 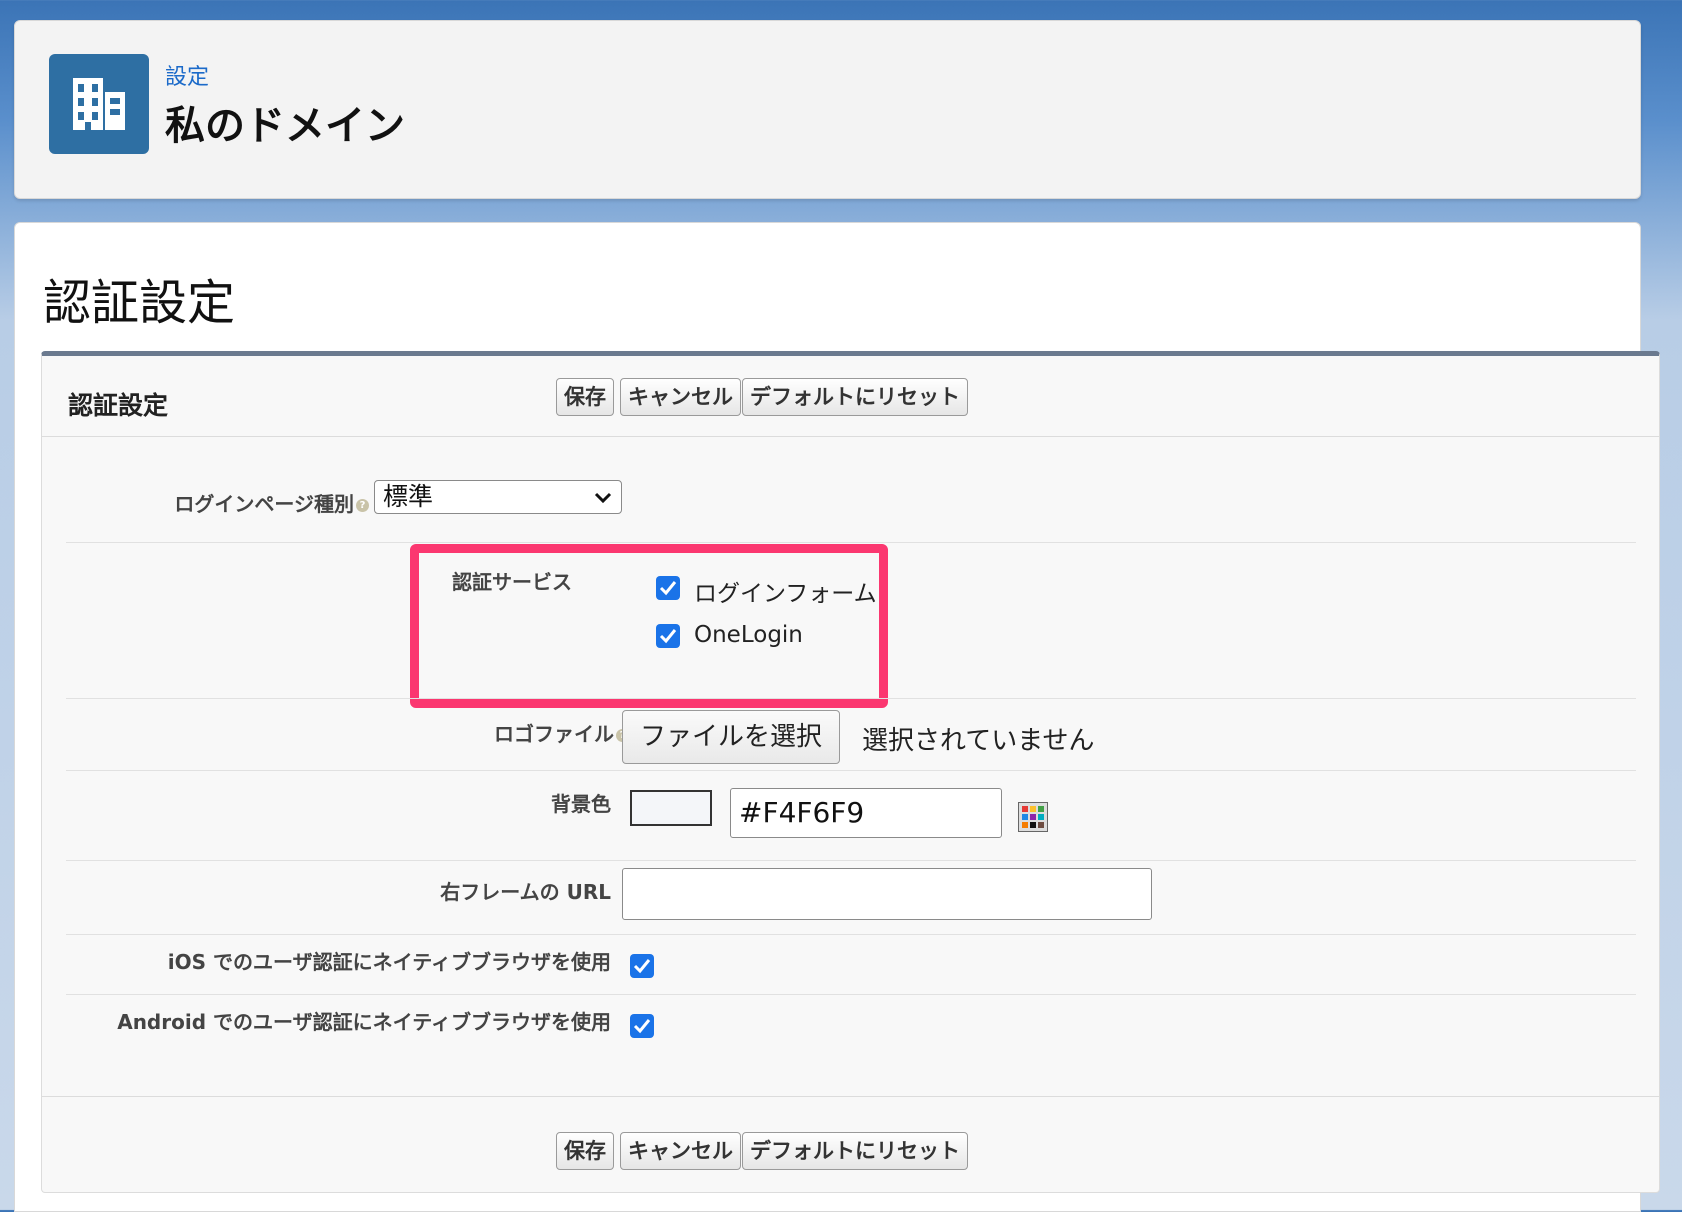 I want to click on file-status-text: 選択されていません, so click(x=978, y=741).